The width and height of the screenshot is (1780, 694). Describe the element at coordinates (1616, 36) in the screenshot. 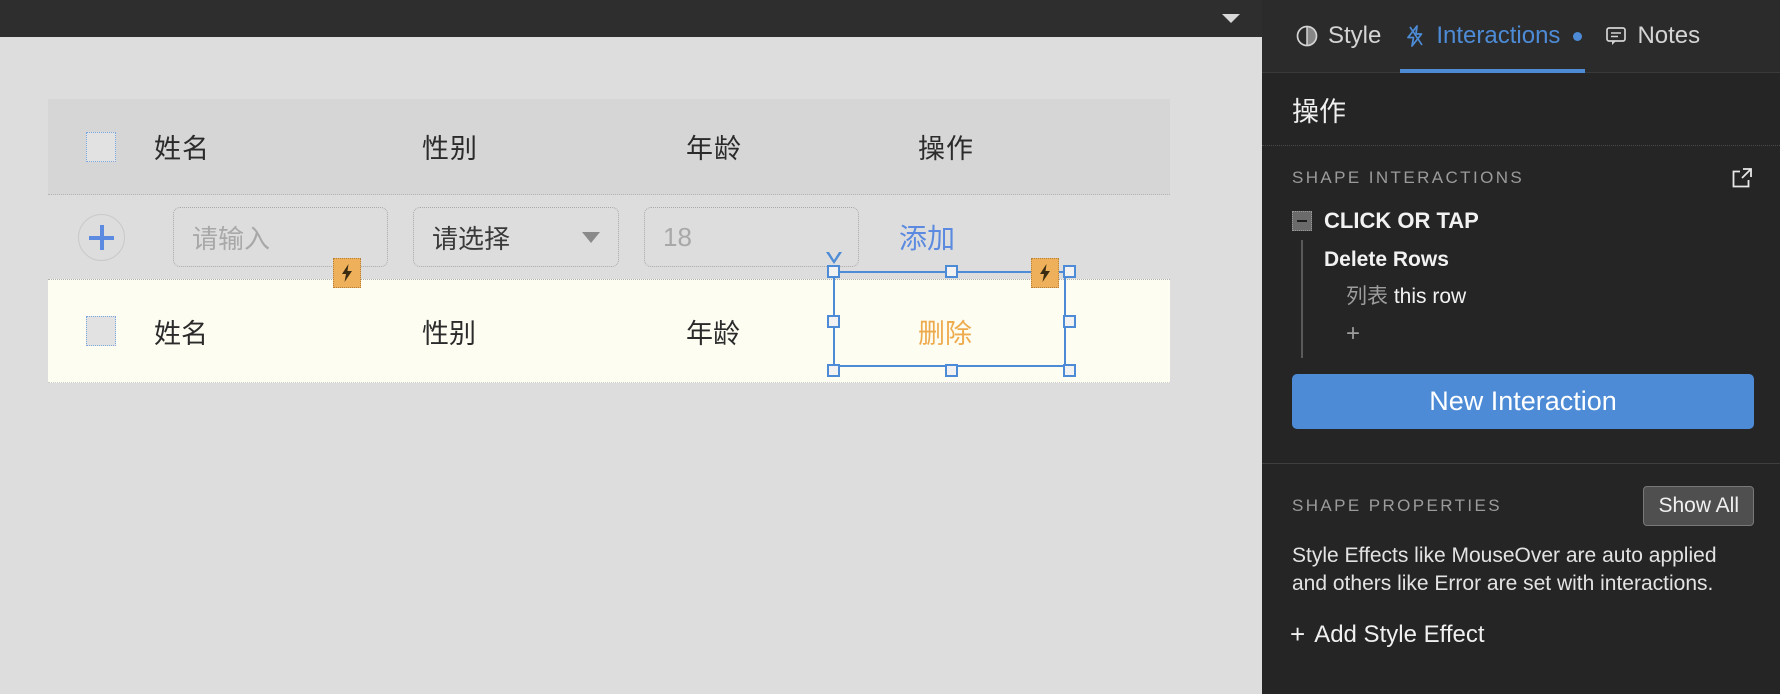

I see `note-comment-icon` at that location.